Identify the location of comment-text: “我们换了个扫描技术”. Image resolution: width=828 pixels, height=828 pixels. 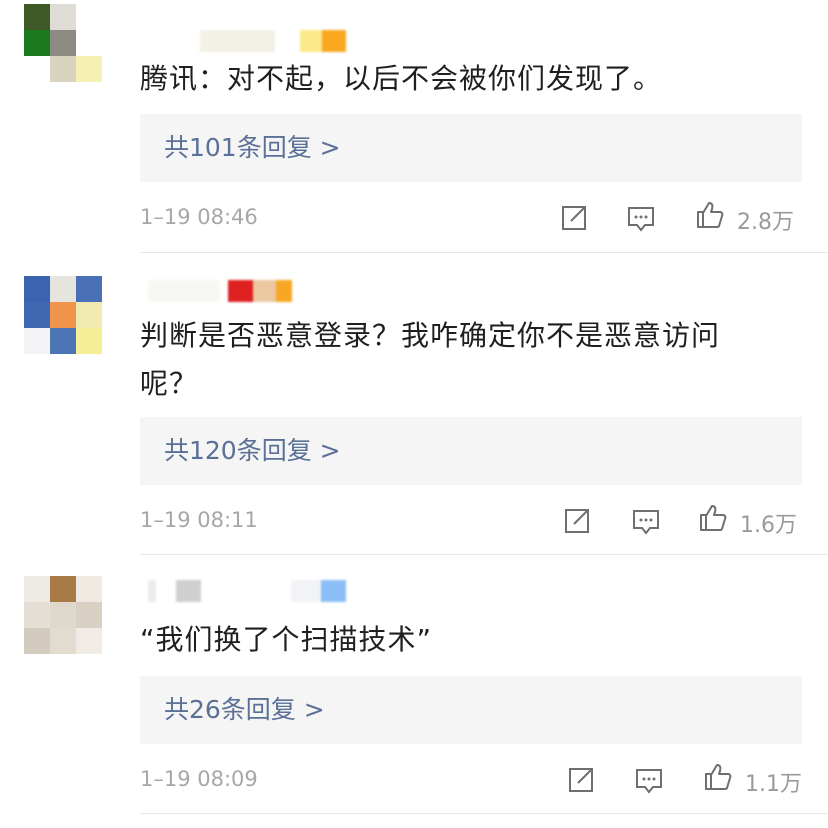
(286, 639).